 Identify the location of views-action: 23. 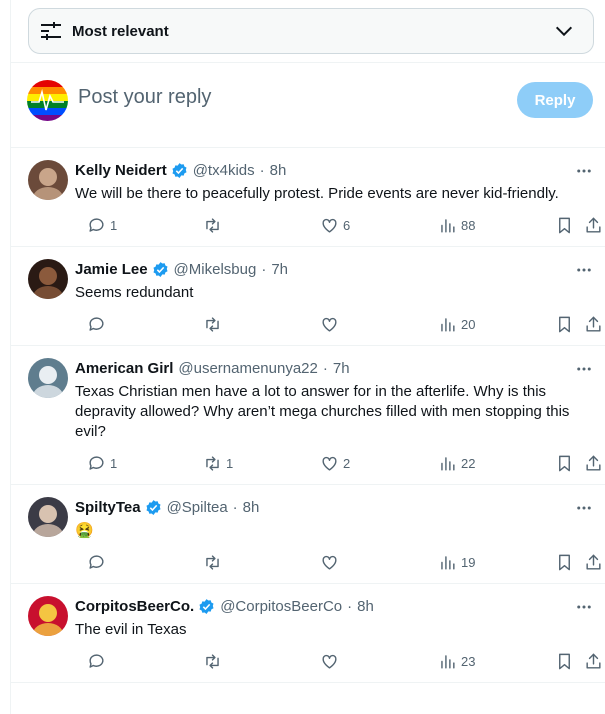
(456, 661).